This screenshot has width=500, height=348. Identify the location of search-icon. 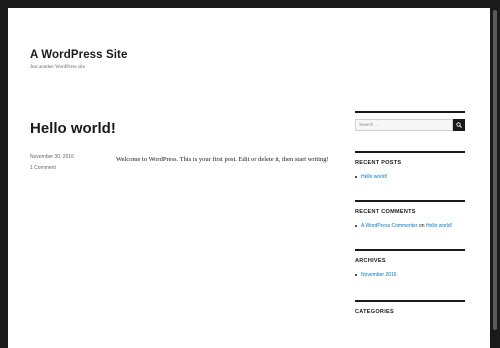
(459, 125).